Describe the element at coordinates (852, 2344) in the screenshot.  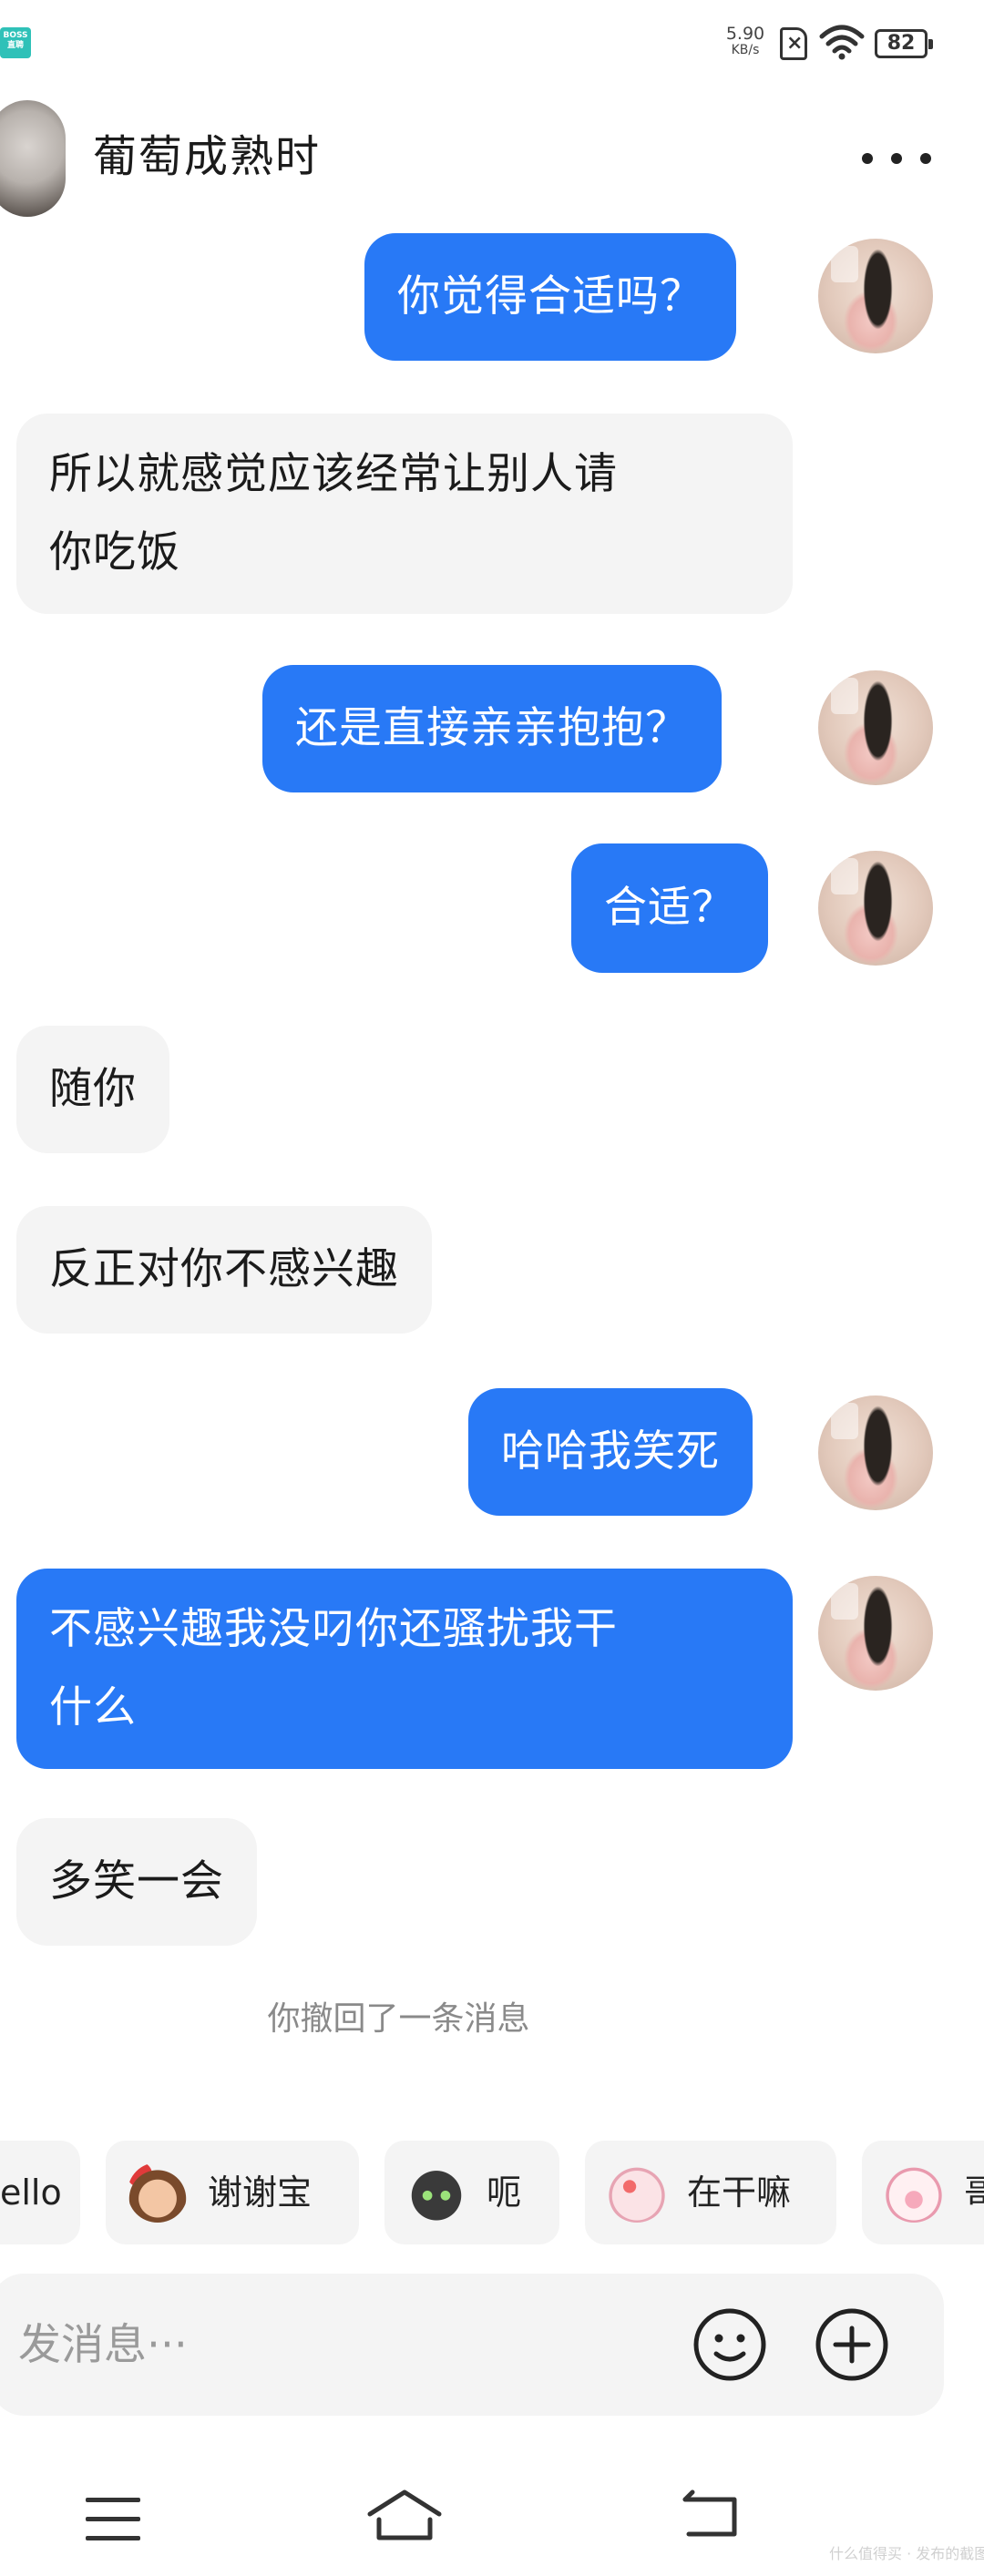
I see `plus-circle-icon` at that location.